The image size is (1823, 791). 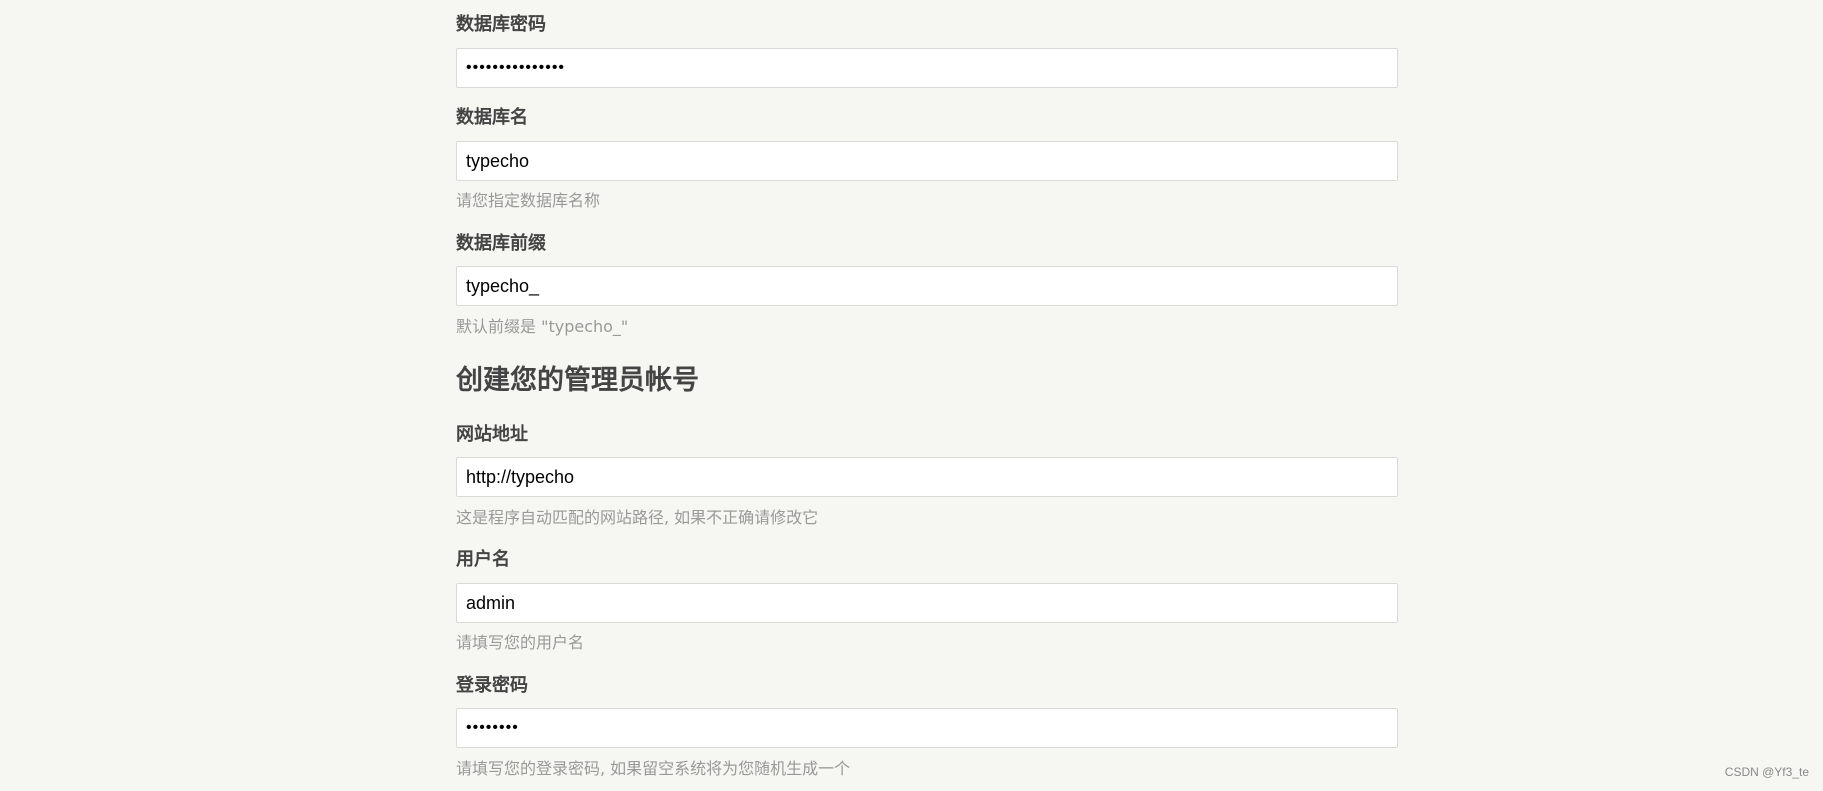 What do you see at coordinates (653, 768) in the screenshot?
I see `login-password-hint: 请填写您的登录密码, 如果留空系统将为您随机生成一个` at bounding box center [653, 768].